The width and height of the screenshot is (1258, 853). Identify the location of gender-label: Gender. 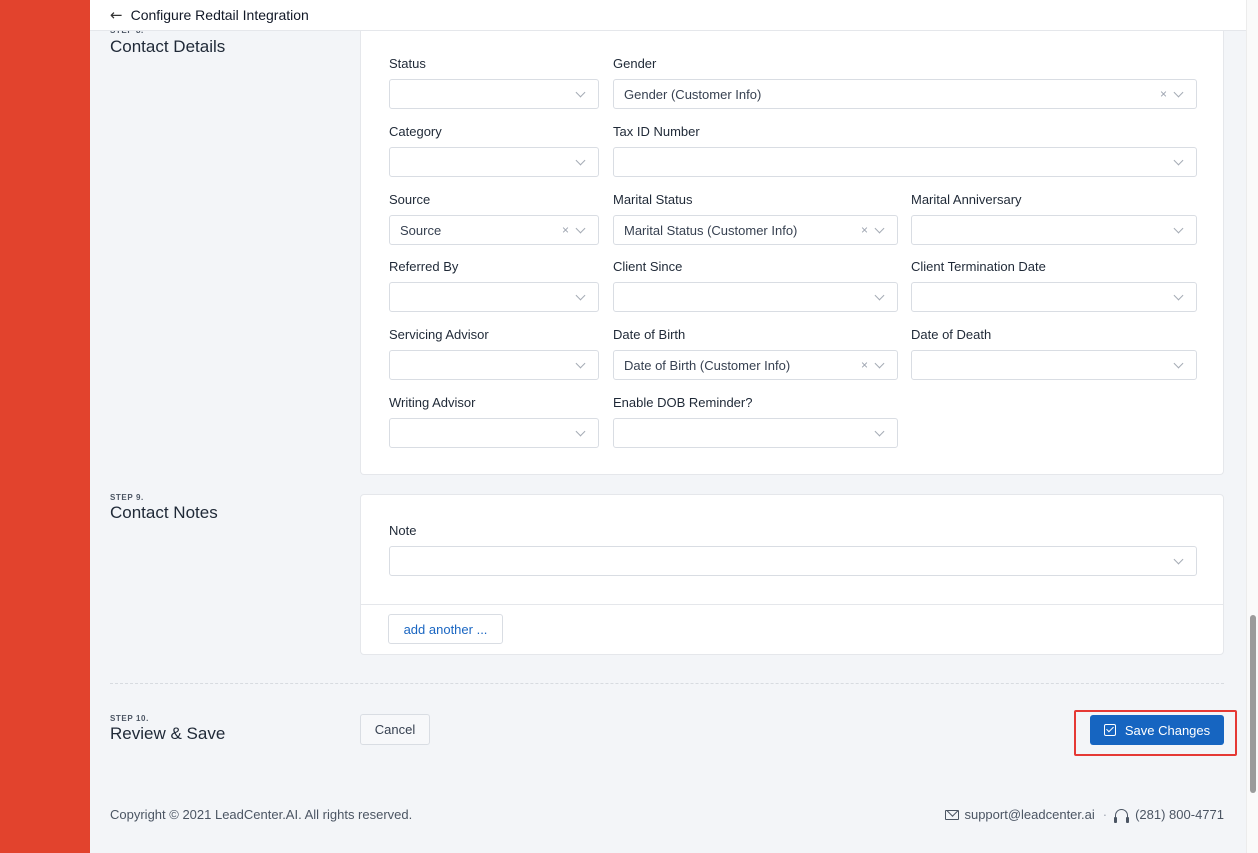
(635, 63).